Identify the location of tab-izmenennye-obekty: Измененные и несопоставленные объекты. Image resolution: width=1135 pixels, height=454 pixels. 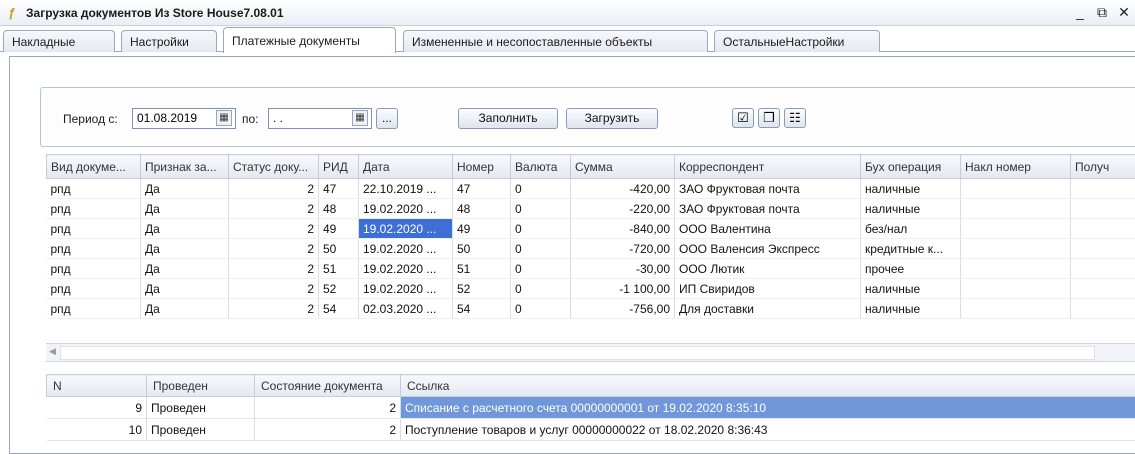
(555, 41).